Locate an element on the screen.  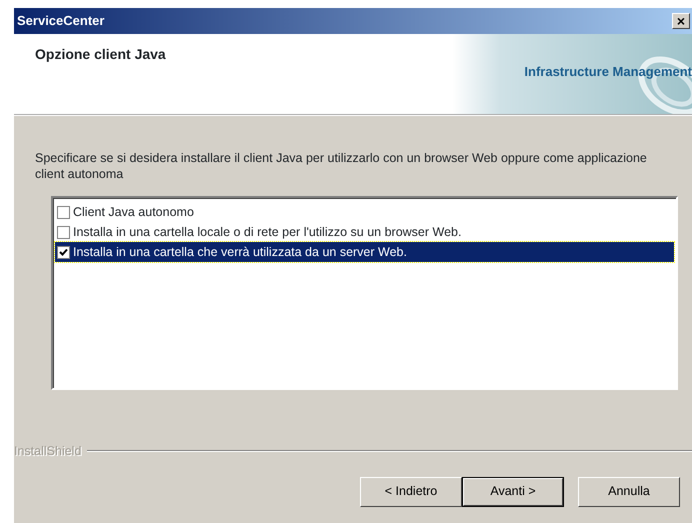
wizard-button: Avanti > is located at coordinates (513, 491).